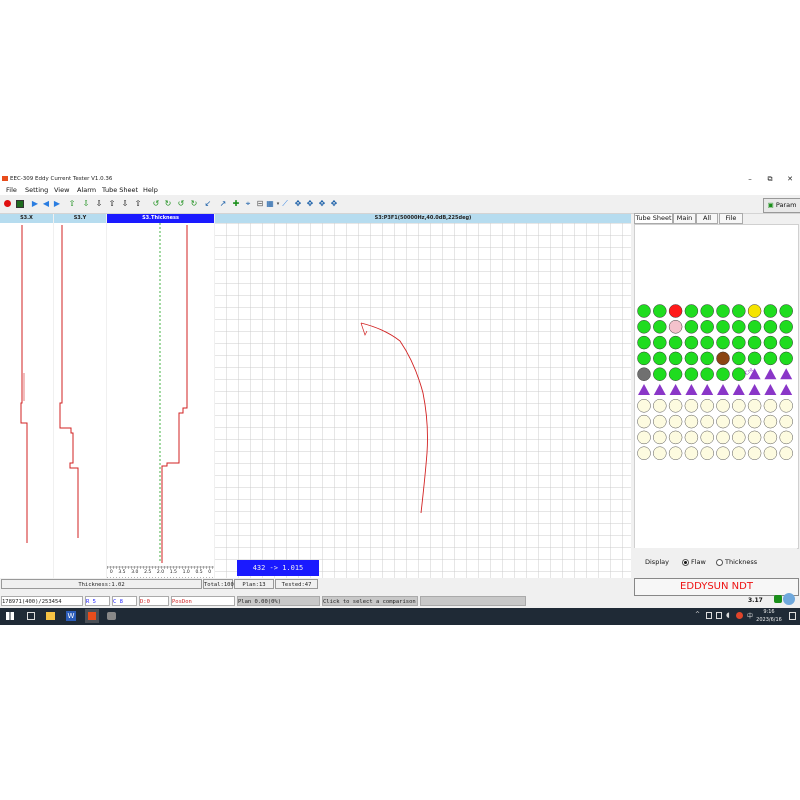  Describe the element at coordinates (71, 616) in the screenshot. I see `word-icon: W` at that location.